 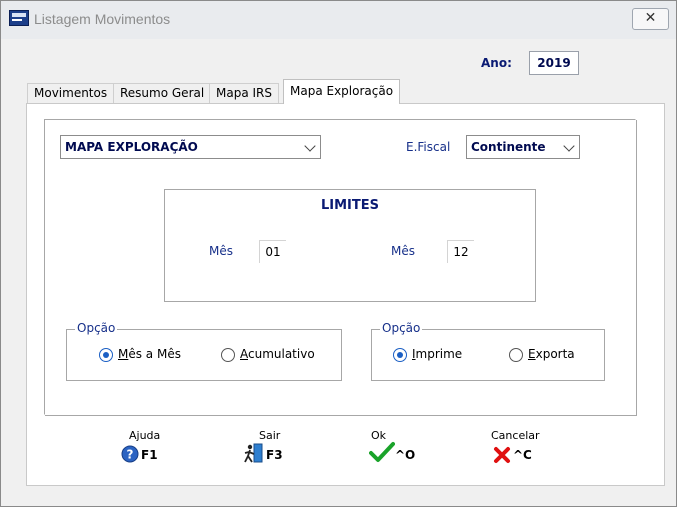 I want to click on sair-button: Sair F3, so click(x=269, y=449).